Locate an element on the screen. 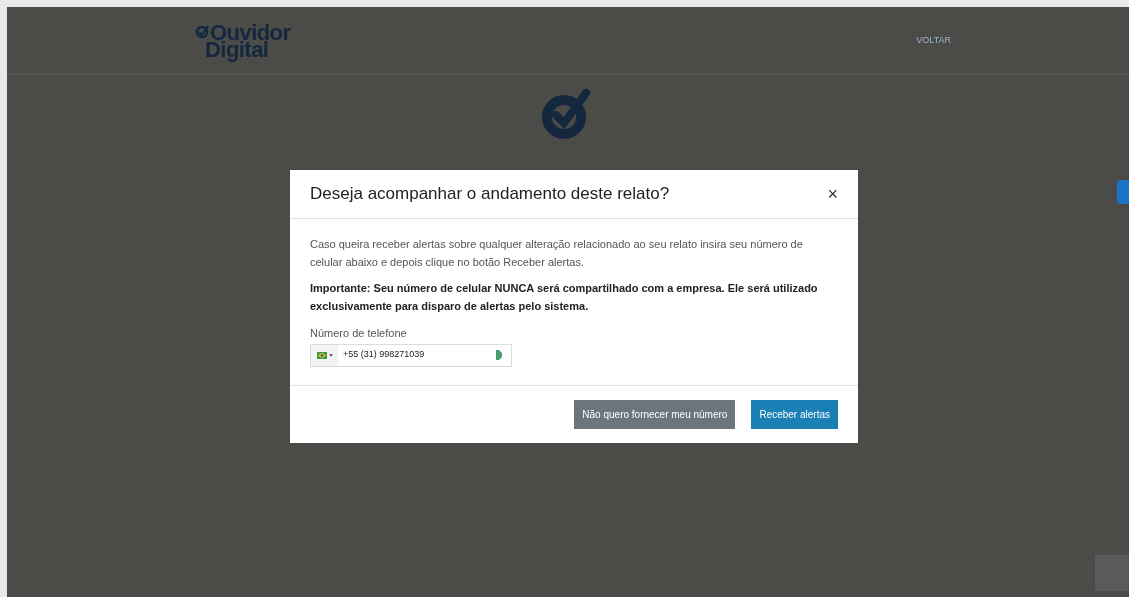  caret-icon is located at coordinates (330, 355).